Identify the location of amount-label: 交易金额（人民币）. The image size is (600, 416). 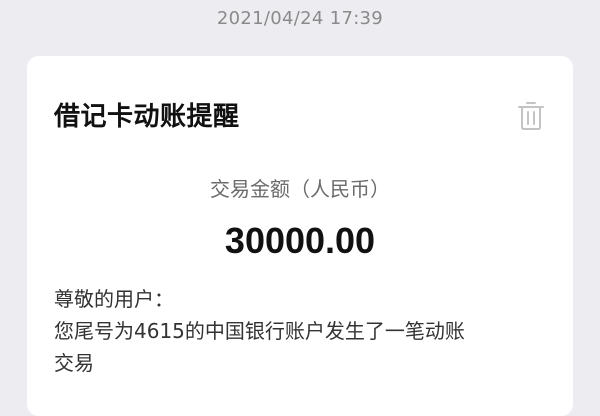
(300, 189).